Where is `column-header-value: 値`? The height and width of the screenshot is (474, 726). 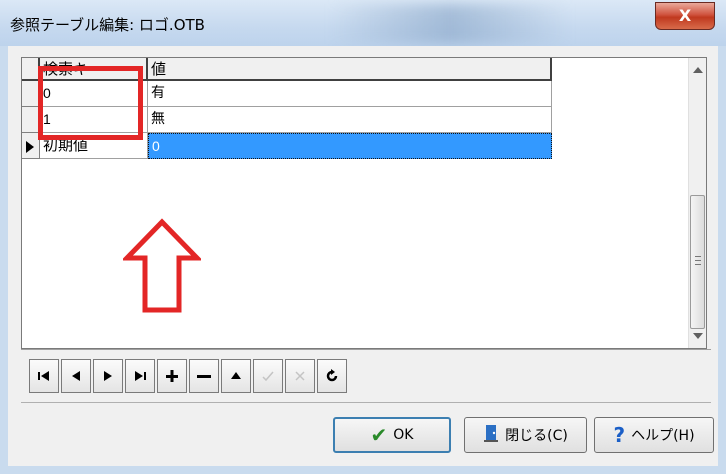
column-header-value: 値 is located at coordinates (350, 69).